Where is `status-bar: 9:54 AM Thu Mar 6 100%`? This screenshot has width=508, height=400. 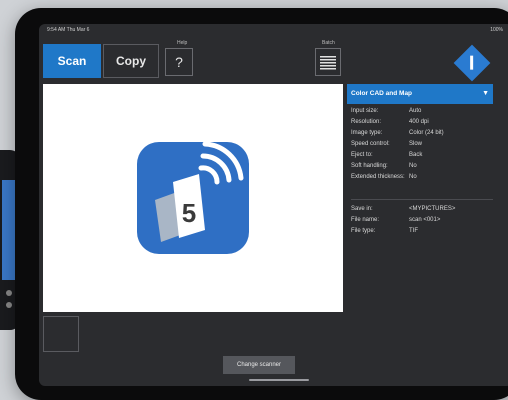
status-bar: 9:54 AM Thu Mar 6 100% is located at coordinates (273, 30).